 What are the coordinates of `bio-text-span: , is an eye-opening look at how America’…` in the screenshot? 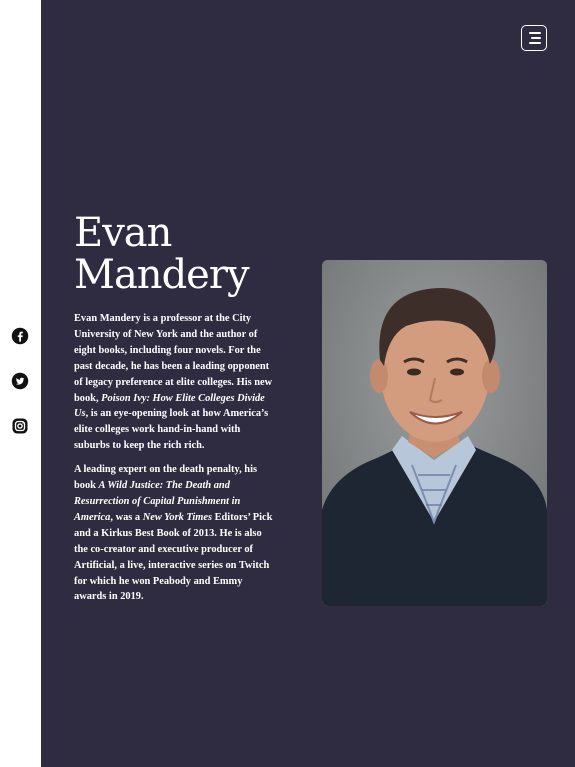 It's located at (171, 430).